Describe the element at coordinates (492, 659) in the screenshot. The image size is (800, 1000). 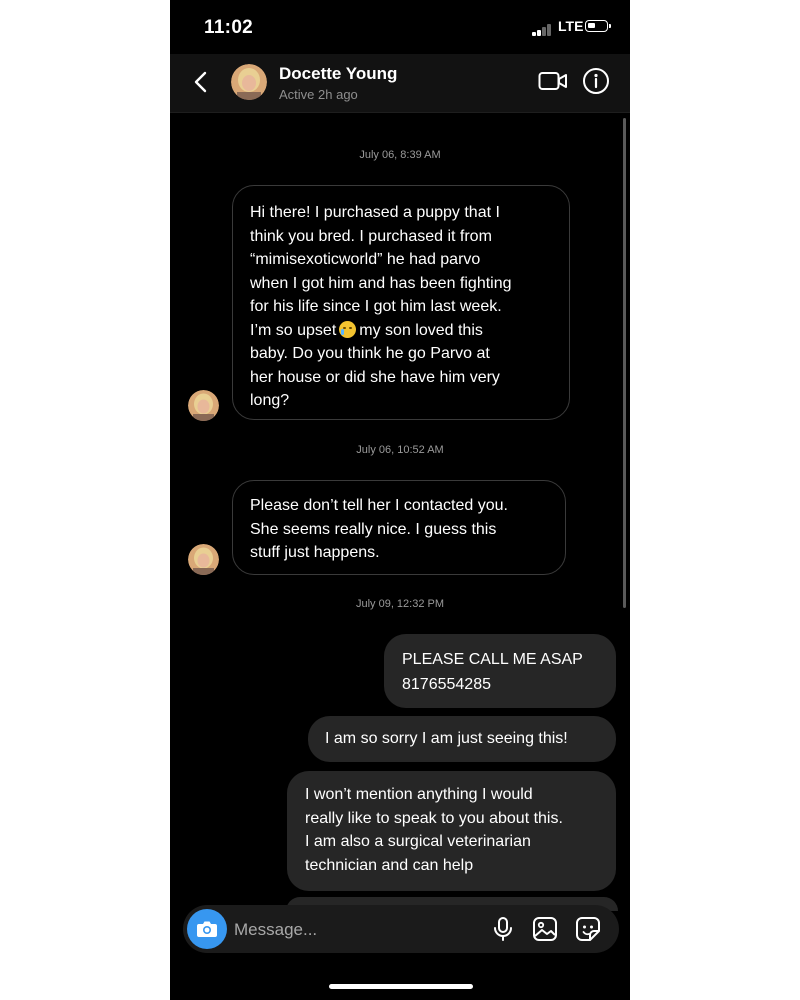
I see `message-line: PLEASE CALL ME ASAP` at that location.